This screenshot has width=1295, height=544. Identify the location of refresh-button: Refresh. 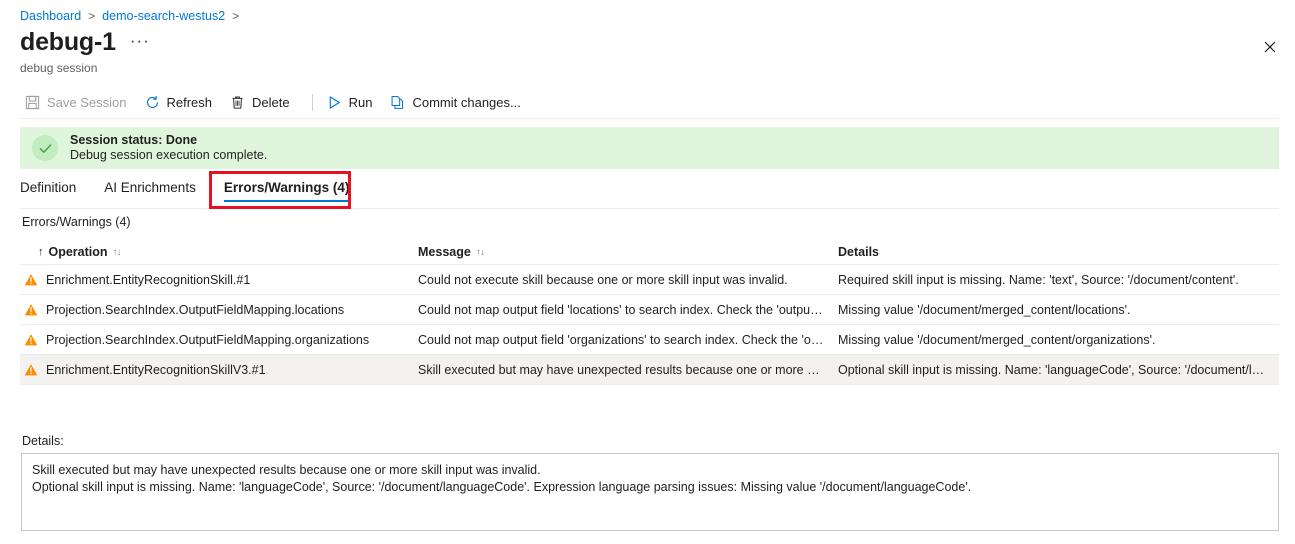
(181, 102).